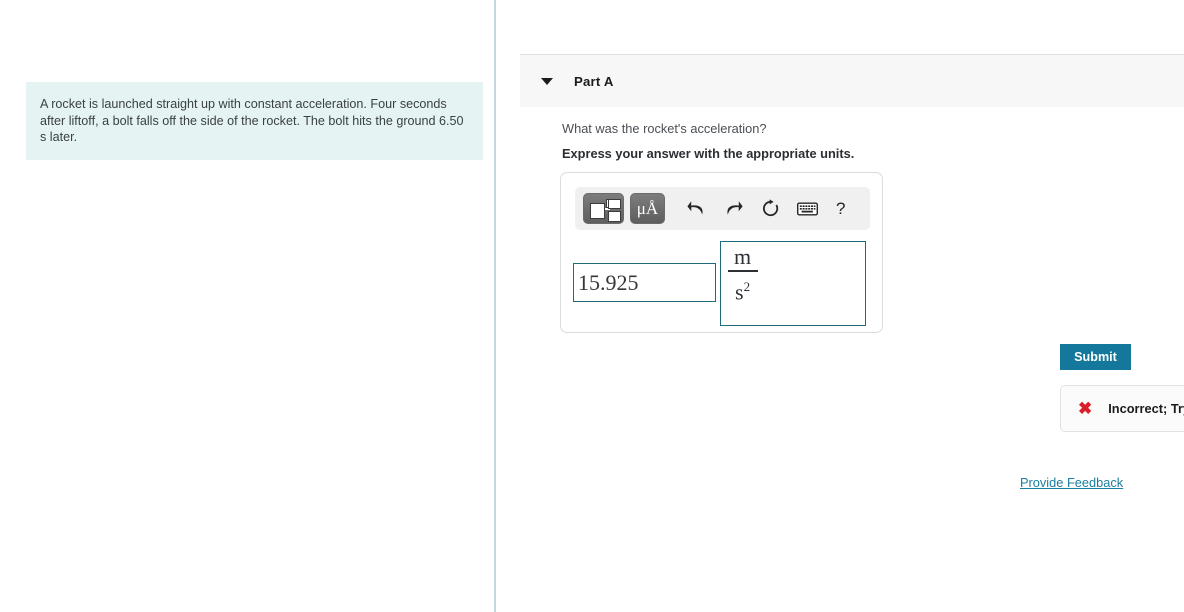  I want to click on undo-arrow-icon, so click(696, 209).